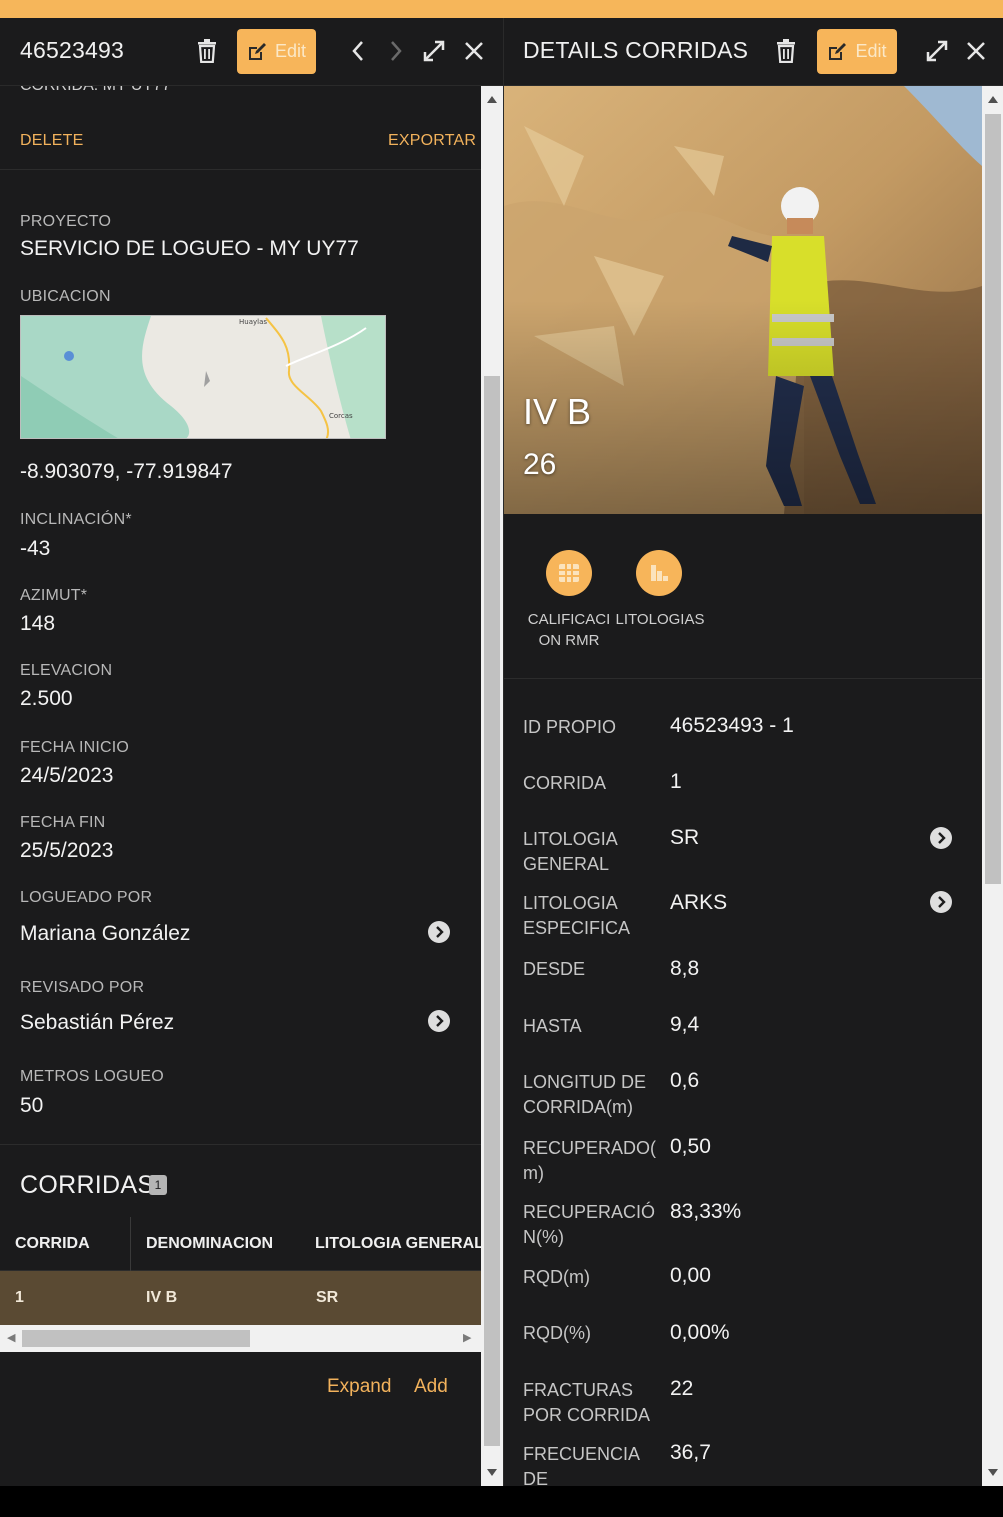  Describe the element at coordinates (189, 248) in the screenshot. I see `project-value: SERVICIO DE LOGUEO - MY UY77` at that location.